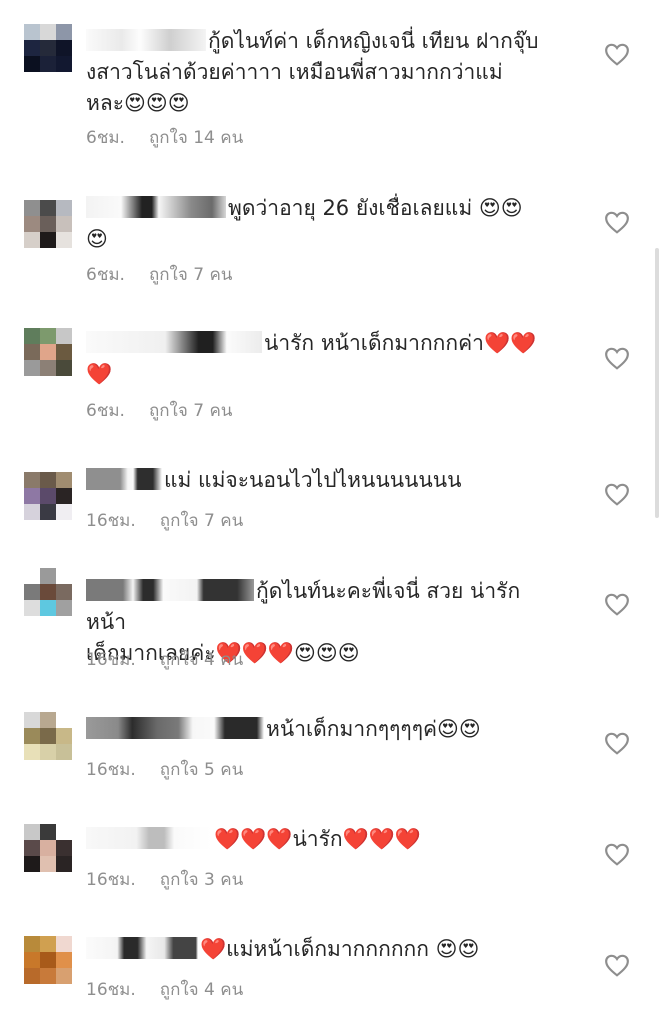 The height and width of the screenshot is (1024, 662). What do you see at coordinates (657, 383) in the screenshot?
I see `scrollbar` at bounding box center [657, 383].